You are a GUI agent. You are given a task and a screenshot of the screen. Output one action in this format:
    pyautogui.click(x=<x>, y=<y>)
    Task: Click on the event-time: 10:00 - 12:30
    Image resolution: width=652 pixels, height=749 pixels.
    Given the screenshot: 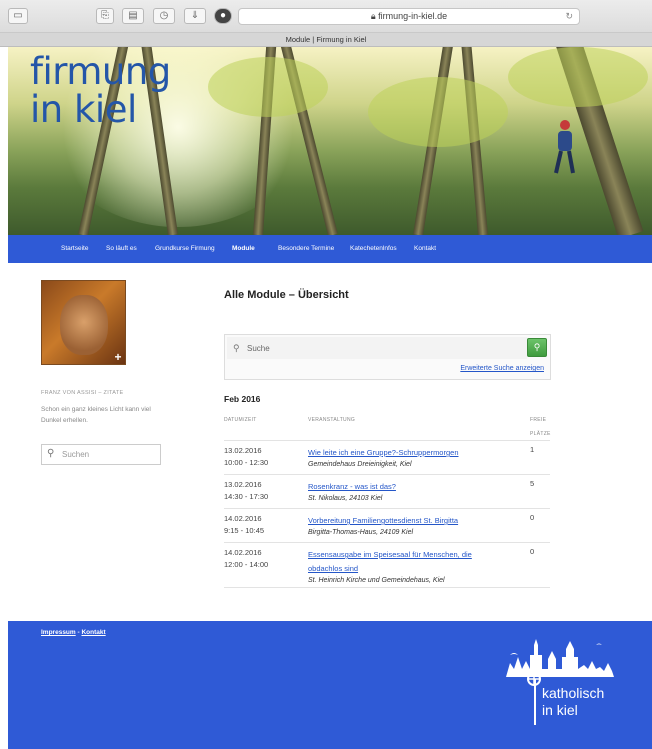 What is the action you would take?
    pyautogui.click(x=246, y=462)
    